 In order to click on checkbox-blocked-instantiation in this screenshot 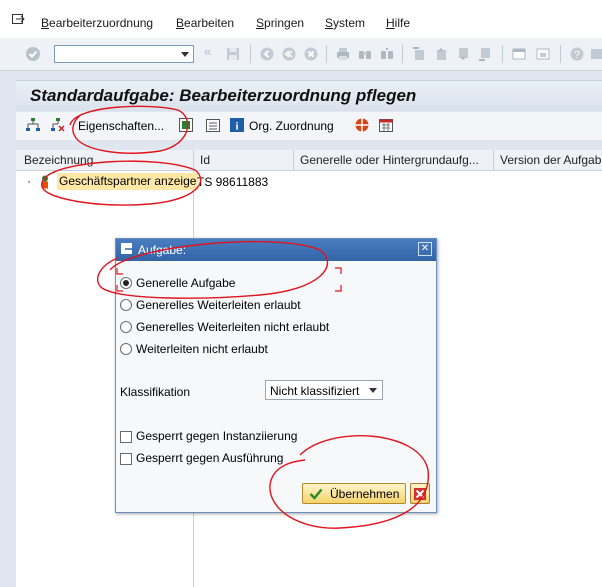, I will do `click(126, 437)`.